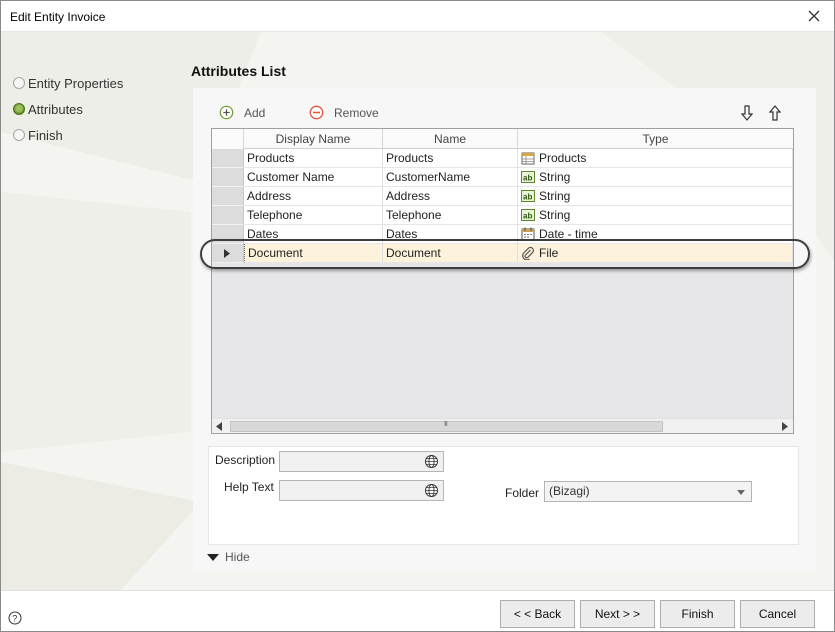 The width and height of the screenshot is (835, 632). Describe the element at coordinates (313, 177) in the screenshot. I see `cell-display-name: Customer Name` at that location.